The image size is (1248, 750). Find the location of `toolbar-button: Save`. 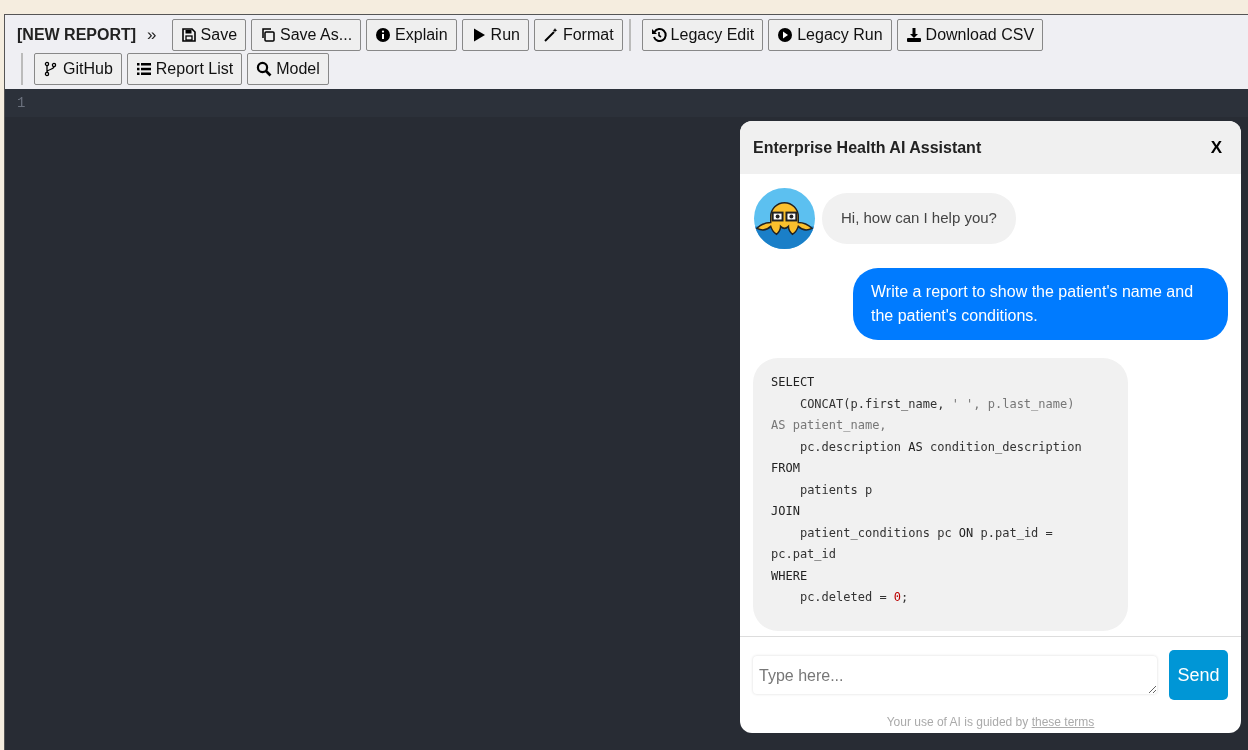

toolbar-button: Save is located at coordinates (209, 34).